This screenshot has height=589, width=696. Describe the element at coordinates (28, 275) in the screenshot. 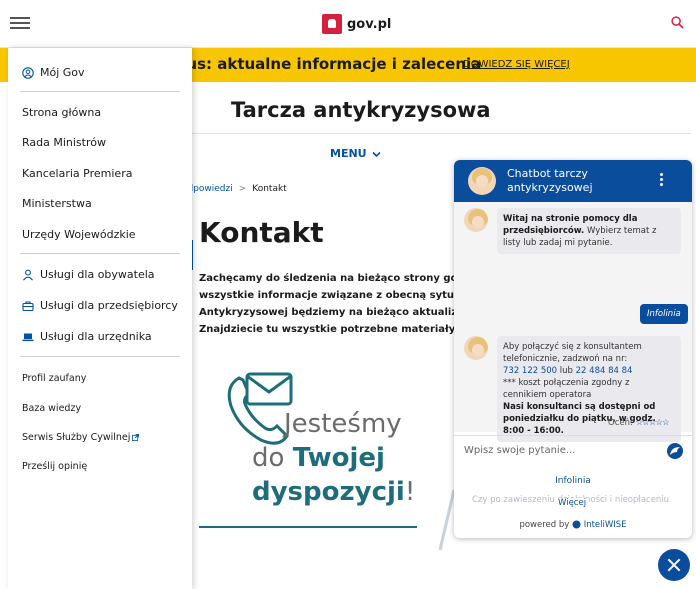

I see `person-icon` at that location.